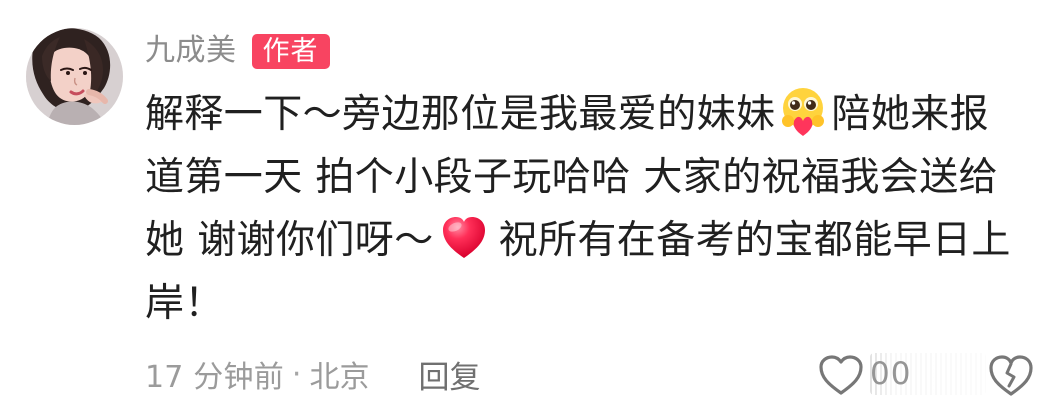  I want to click on comment-line-4: 岸！, so click(184, 303).